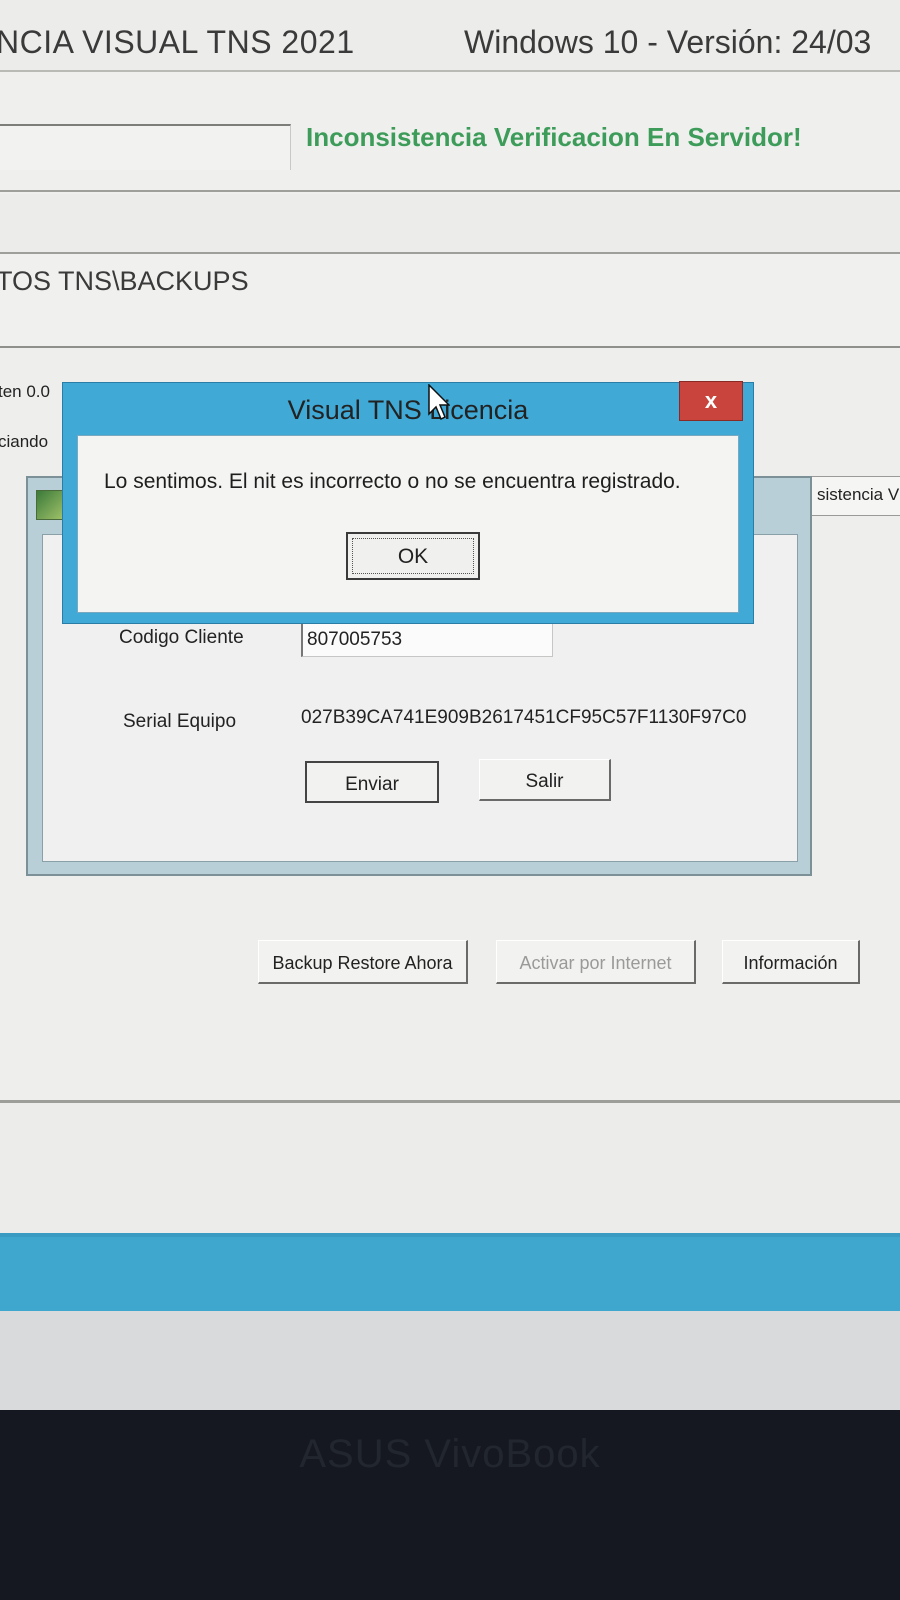 The width and height of the screenshot is (900, 1600). What do you see at coordinates (596, 962) in the screenshot?
I see `activate-internet-button: Activar por Internet` at bounding box center [596, 962].